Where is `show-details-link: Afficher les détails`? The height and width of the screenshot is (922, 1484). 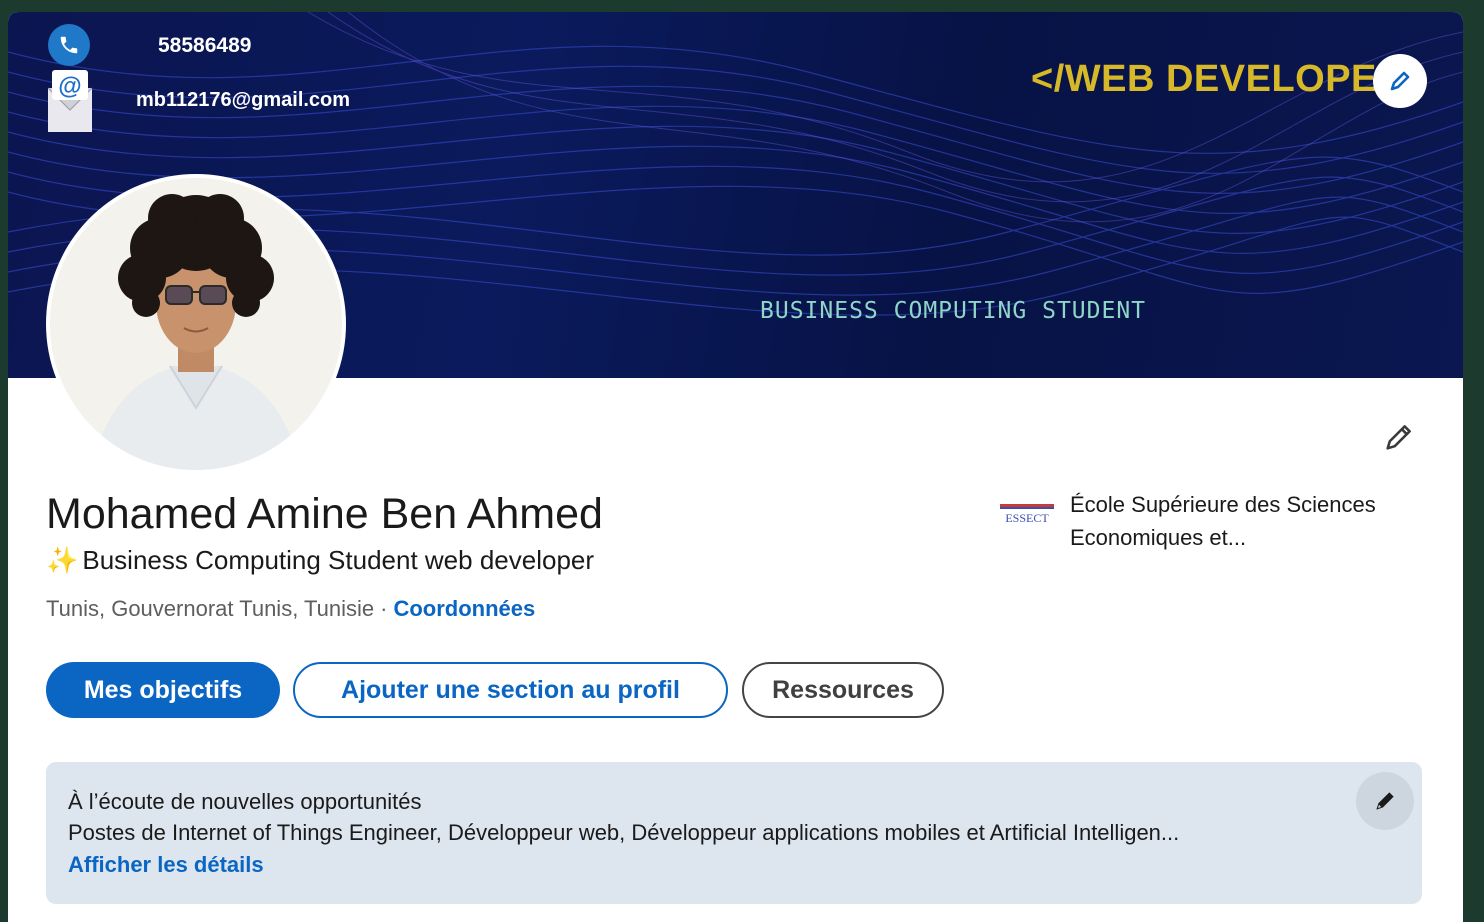 show-details-link: Afficher les détails is located at coordinates (166, 865).